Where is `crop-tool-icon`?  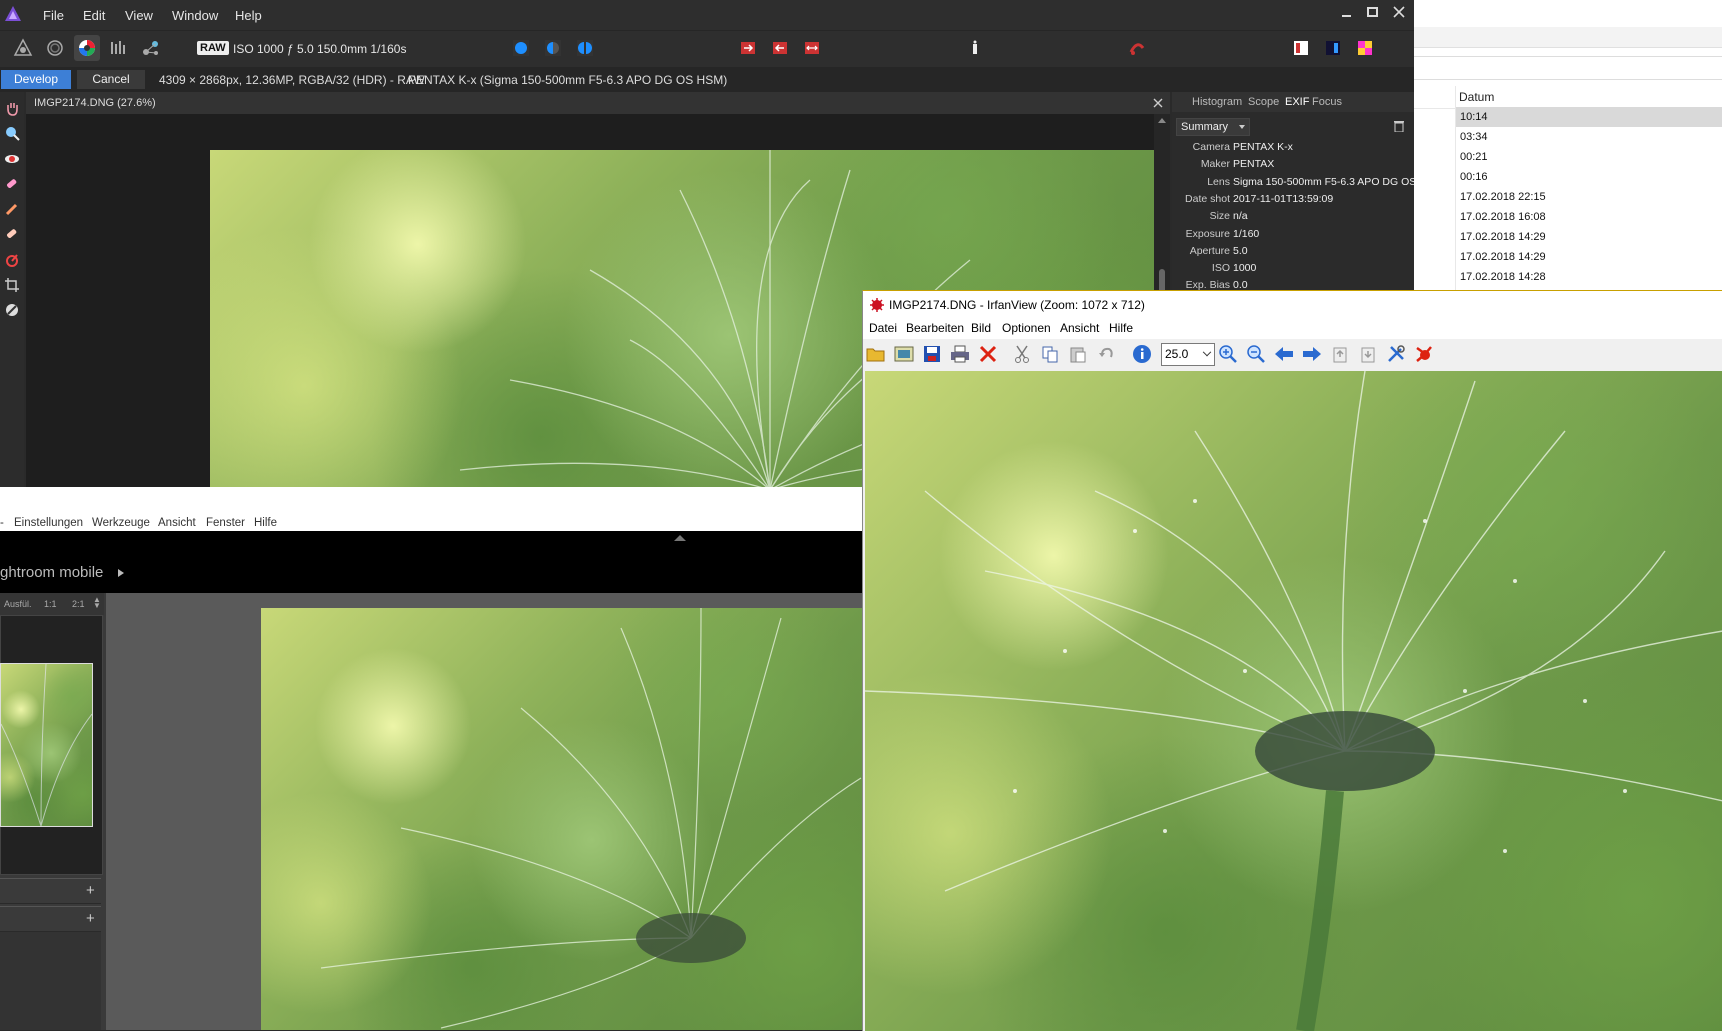 crop-tool-icon is located at coordinates (12, 285).